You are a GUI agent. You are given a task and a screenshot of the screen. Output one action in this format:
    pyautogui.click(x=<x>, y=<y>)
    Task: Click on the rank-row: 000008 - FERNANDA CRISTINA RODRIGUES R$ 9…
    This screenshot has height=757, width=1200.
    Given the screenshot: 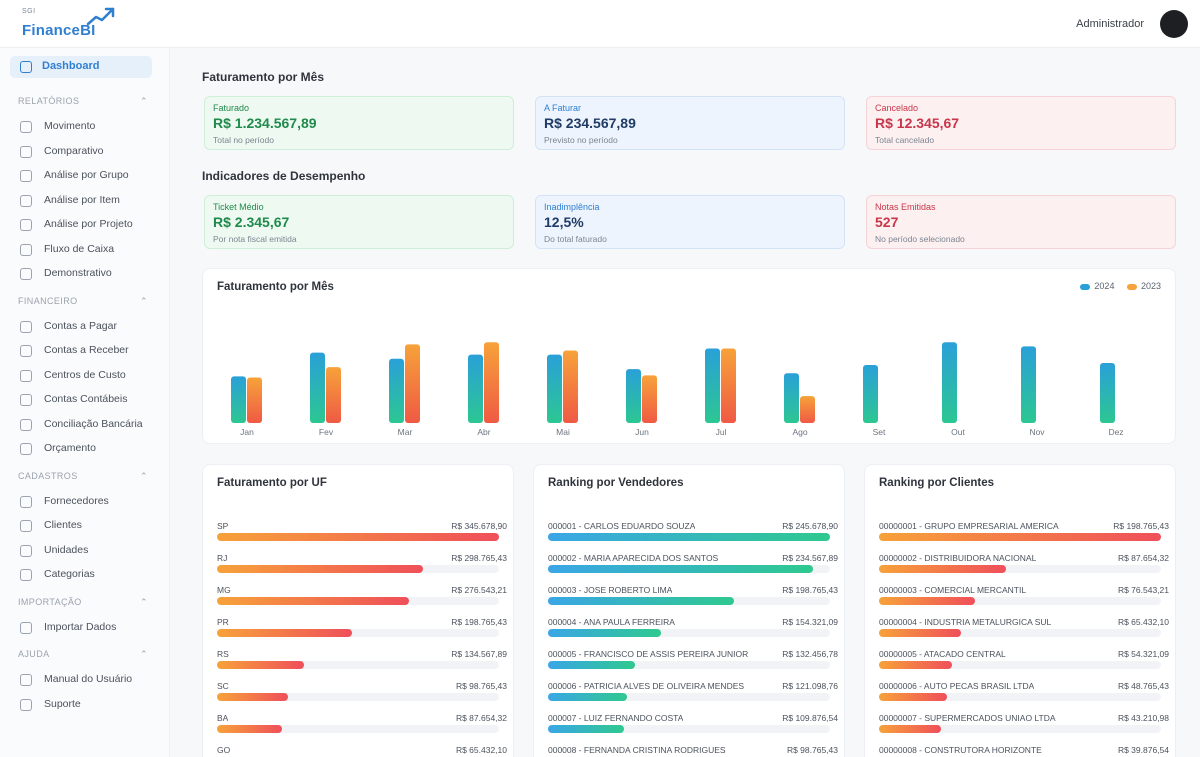 What is the action you would take?
    pyautogui.click(x=693, y=751)
    